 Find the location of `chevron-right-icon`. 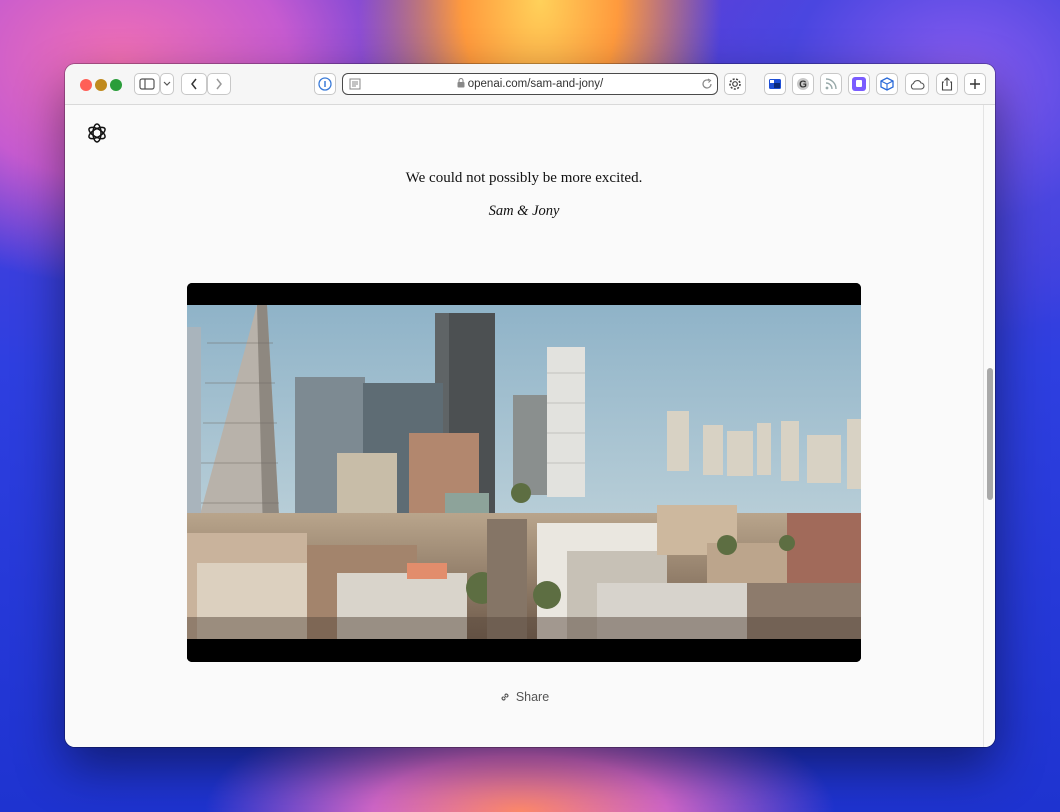

chevron-right-icon is located at coordinates (219, 84).